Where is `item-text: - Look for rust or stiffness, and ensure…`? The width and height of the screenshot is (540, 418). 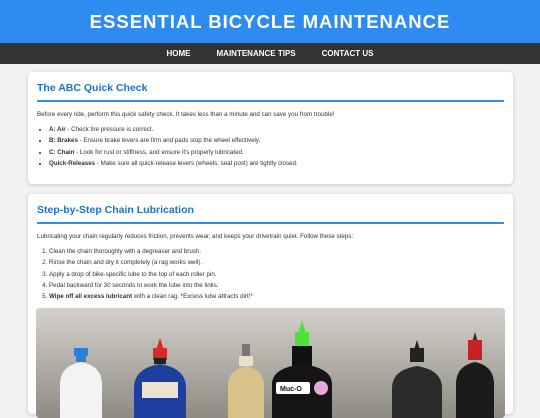
item-text: - Look for rust or stiffness, and ensure… is located at coordinates (159, 152).